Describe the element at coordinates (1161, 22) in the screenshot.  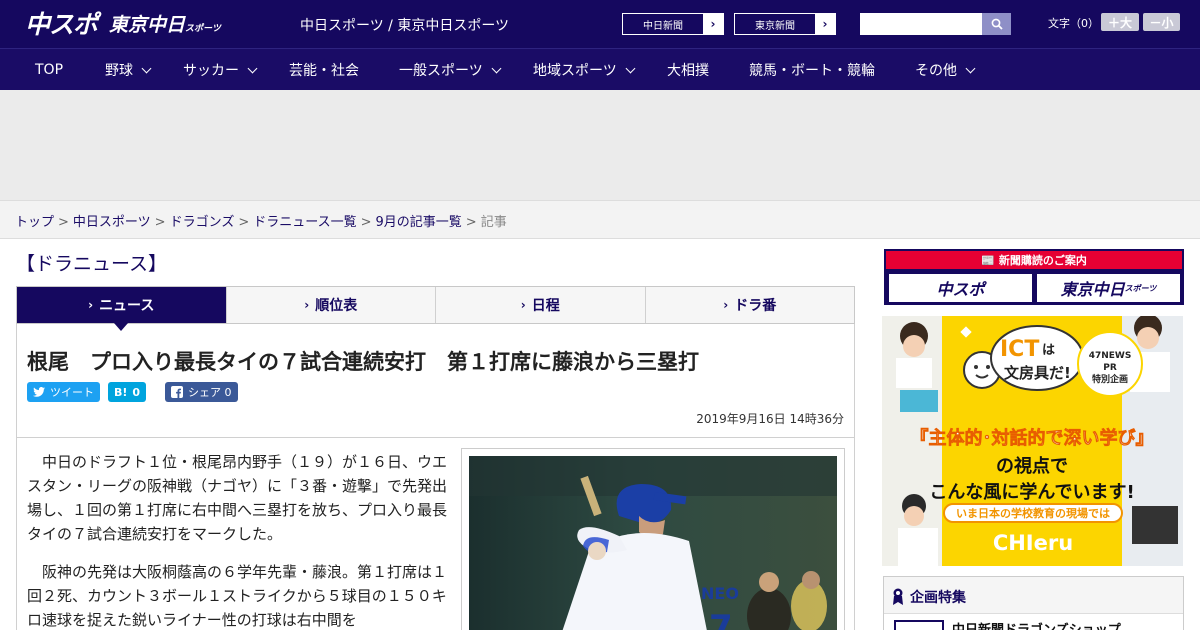
I see `font-smaller-button: －小` at that location.